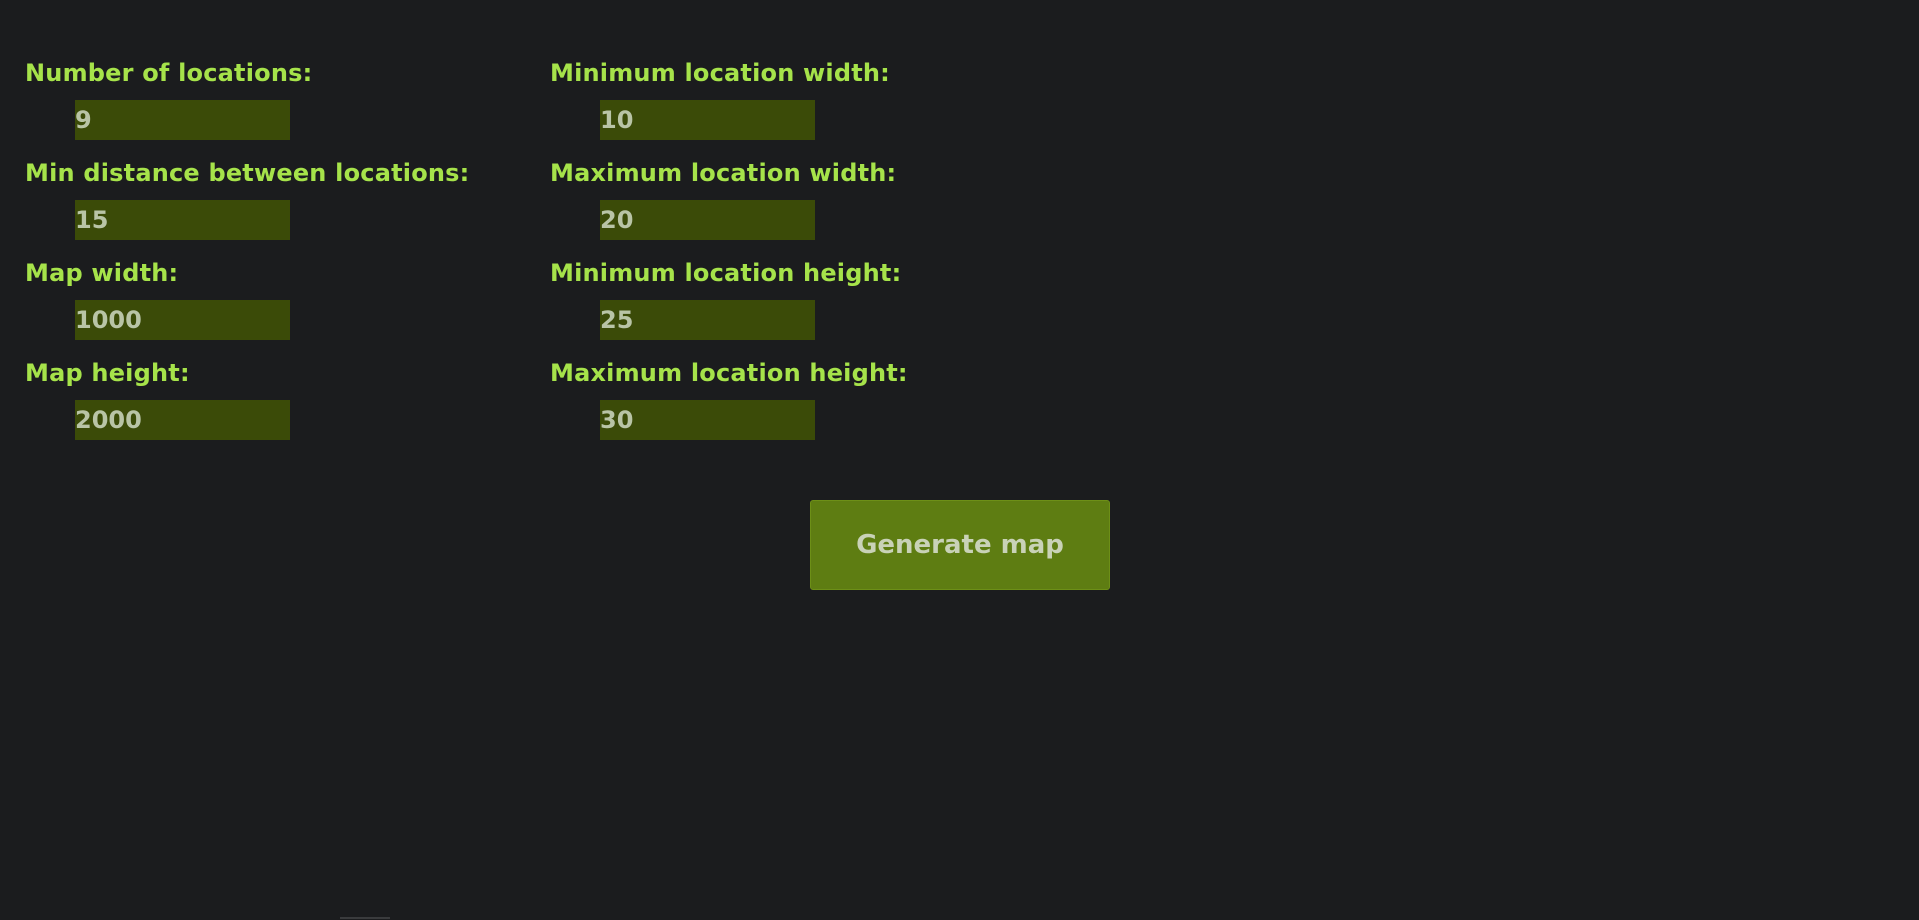 The image size is (1919, 920). Describe the element at coordinates (723, 173) in the screenshot. I see `max-location-width-label: Maximum location width:` at that location.